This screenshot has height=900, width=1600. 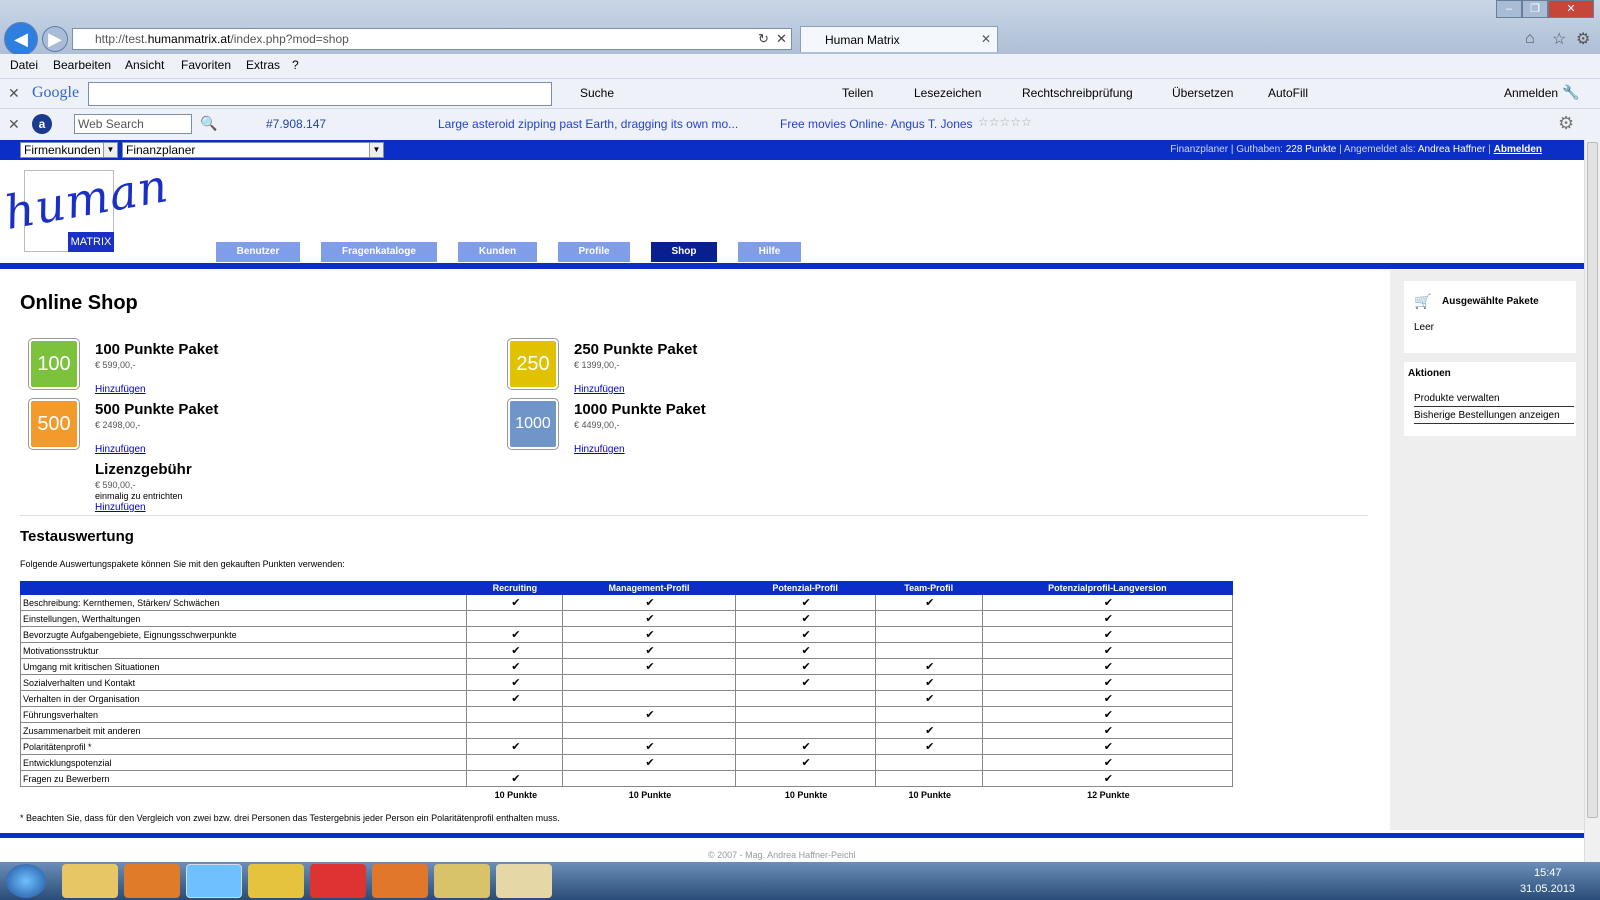 What do you see at coordinates (320, 94) in the screenshot?
I see `google-search-input` at bounding box center [320, 94].